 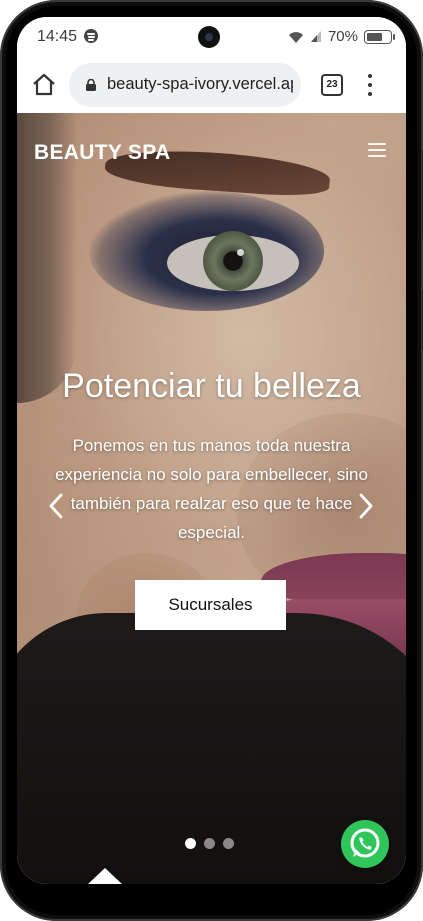 I want to click on front-camera, so click(x=209, y=37).